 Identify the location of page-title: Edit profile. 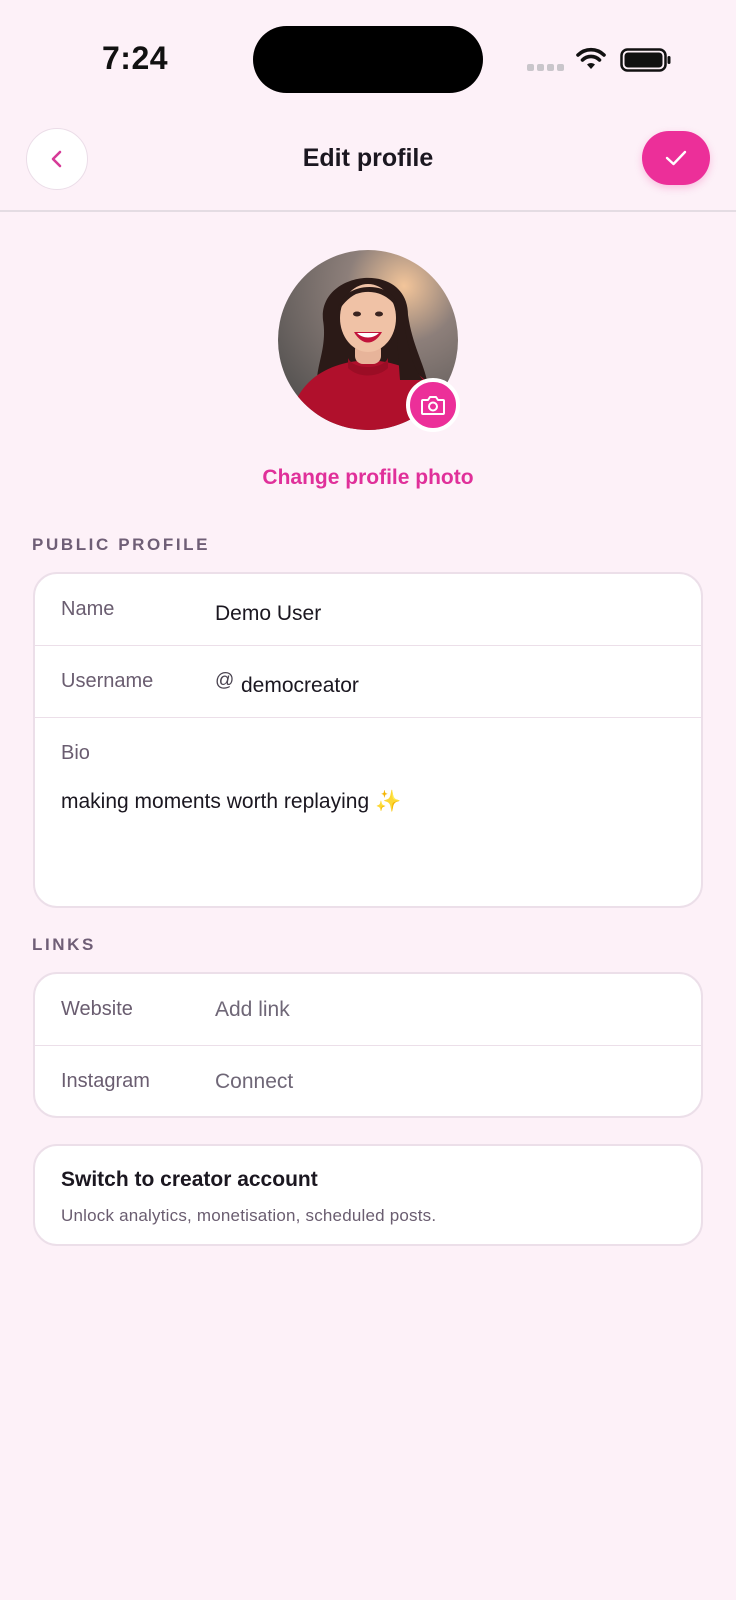
(368, 158).